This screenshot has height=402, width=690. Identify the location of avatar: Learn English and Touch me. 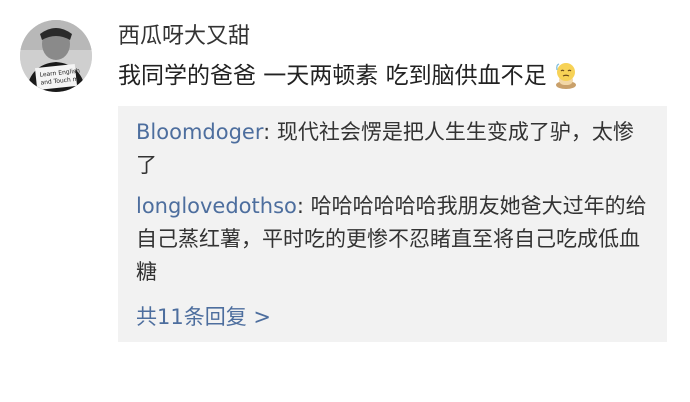
(56, 56).